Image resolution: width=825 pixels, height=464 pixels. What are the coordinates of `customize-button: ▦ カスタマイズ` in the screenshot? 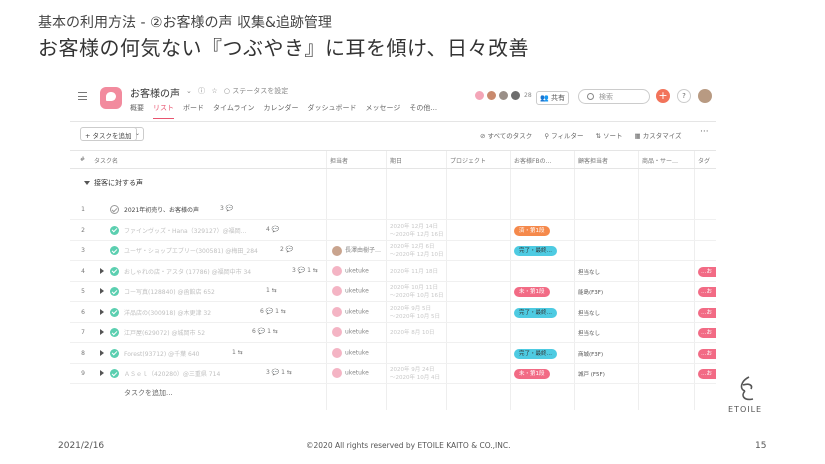 It's located at (658, 135).